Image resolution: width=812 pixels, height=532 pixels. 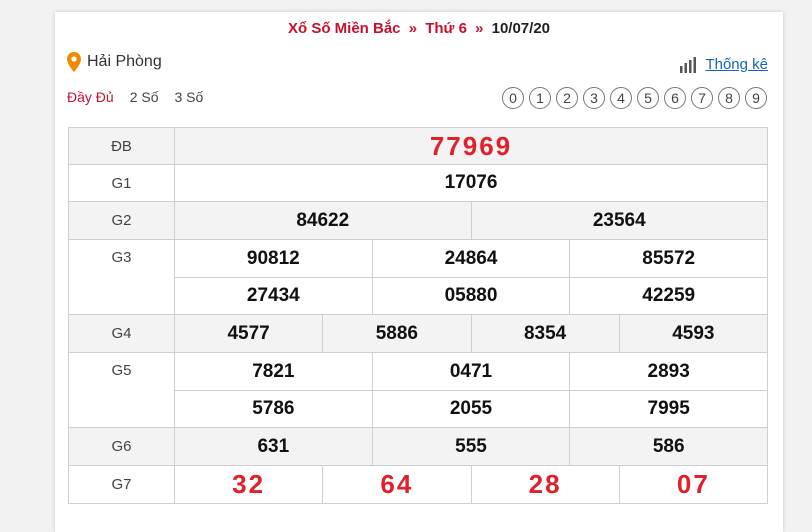 What do you see at coordinates (567, 98) in the screenshot?
I see `digit-button-2: 2` at bounding box center [567, 98].